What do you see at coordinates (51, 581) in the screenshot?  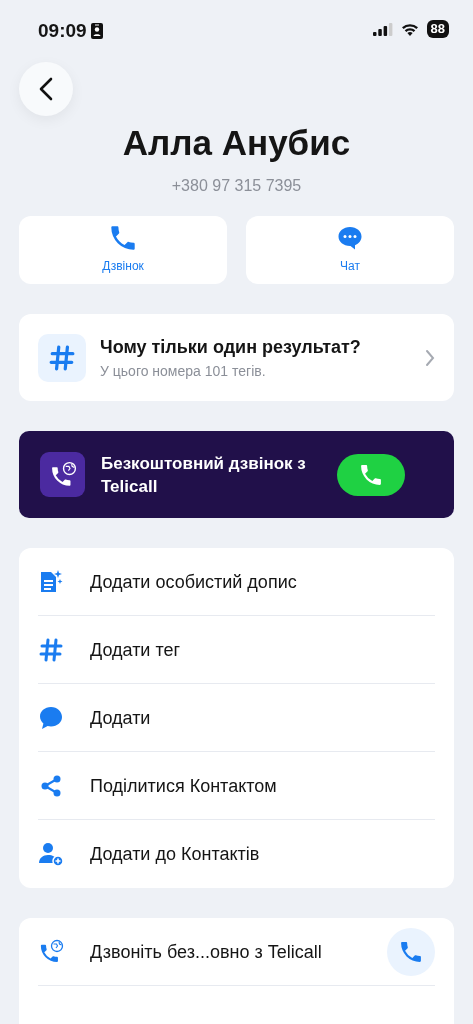 I see `note-sparkle-icon` at bounding box center [51, 581].